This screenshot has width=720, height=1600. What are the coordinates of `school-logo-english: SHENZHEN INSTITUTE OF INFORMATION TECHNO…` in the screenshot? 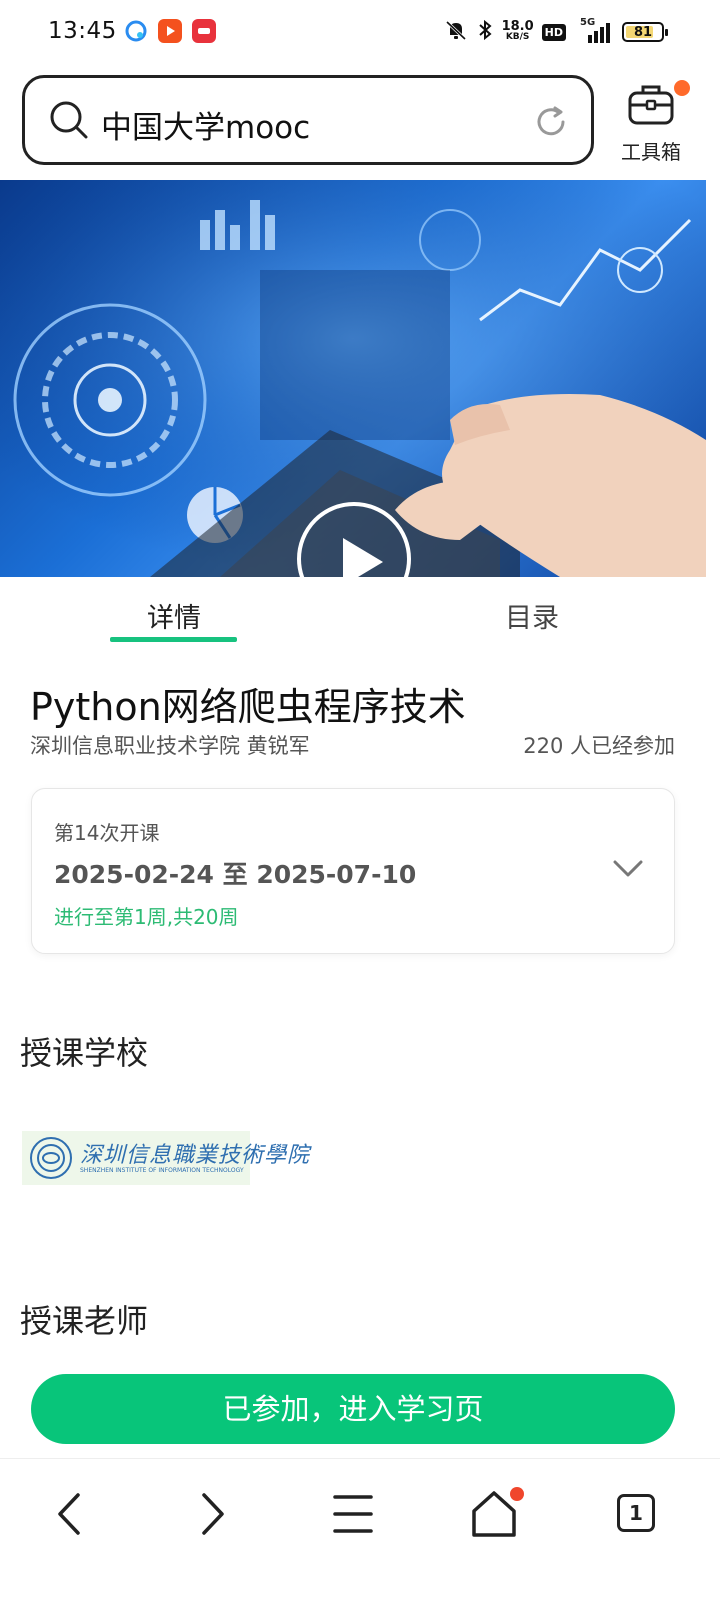 It's located at (162, 1170).